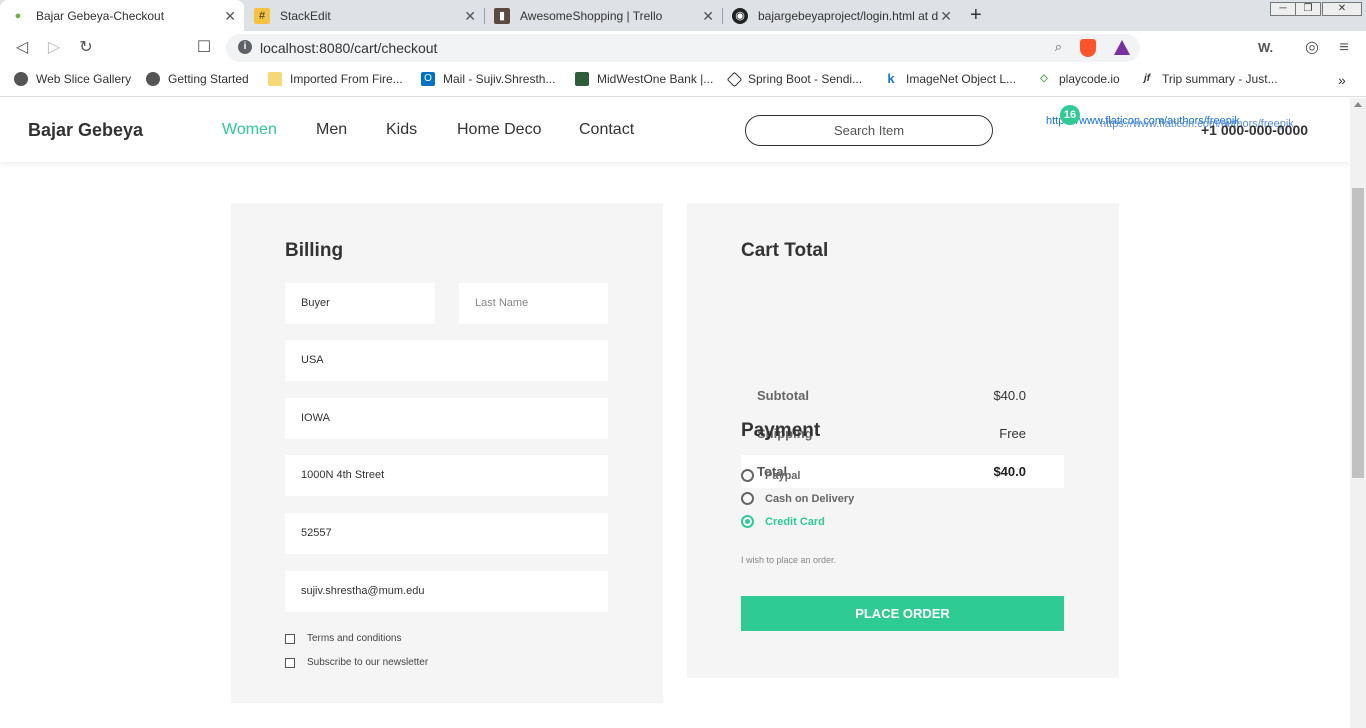  What do you see at coordinates (606, 130) in the screenshot?
I see `nav-contact: Contact` at bounding box center [606, 130].